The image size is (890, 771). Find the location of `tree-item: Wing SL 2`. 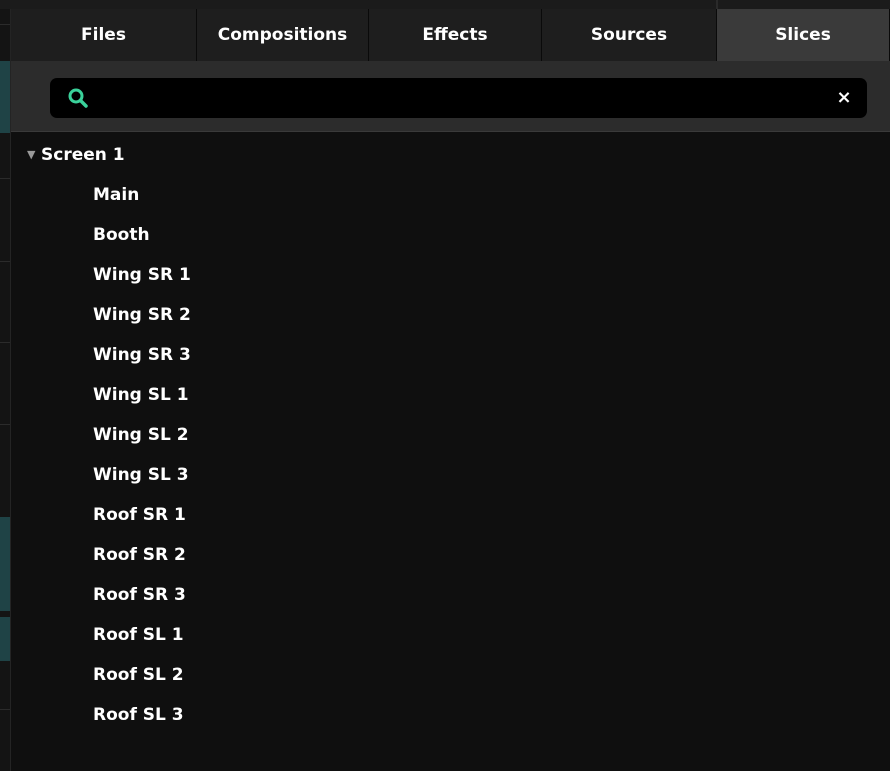

tree-item: Wing SL 2 is located at coordinates (141, 435).